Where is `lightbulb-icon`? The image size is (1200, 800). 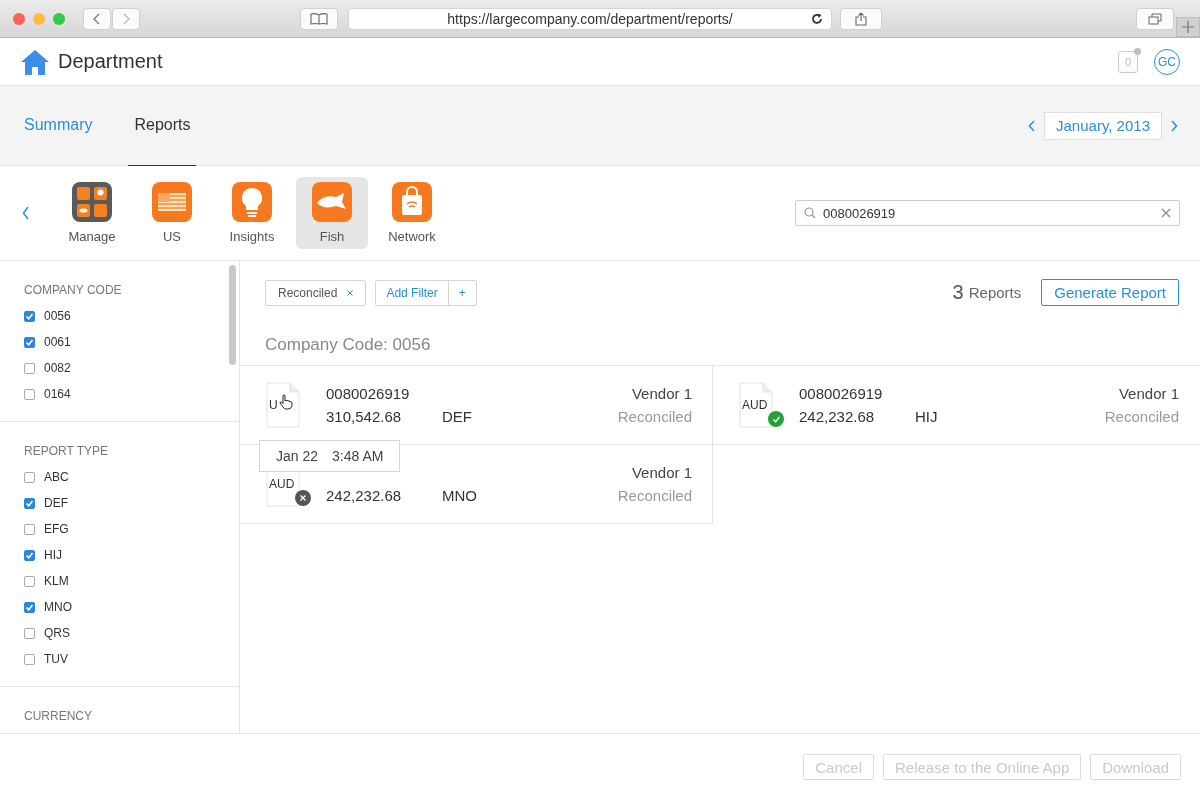
lightbulb-icon is located at coordinates (252, 202).